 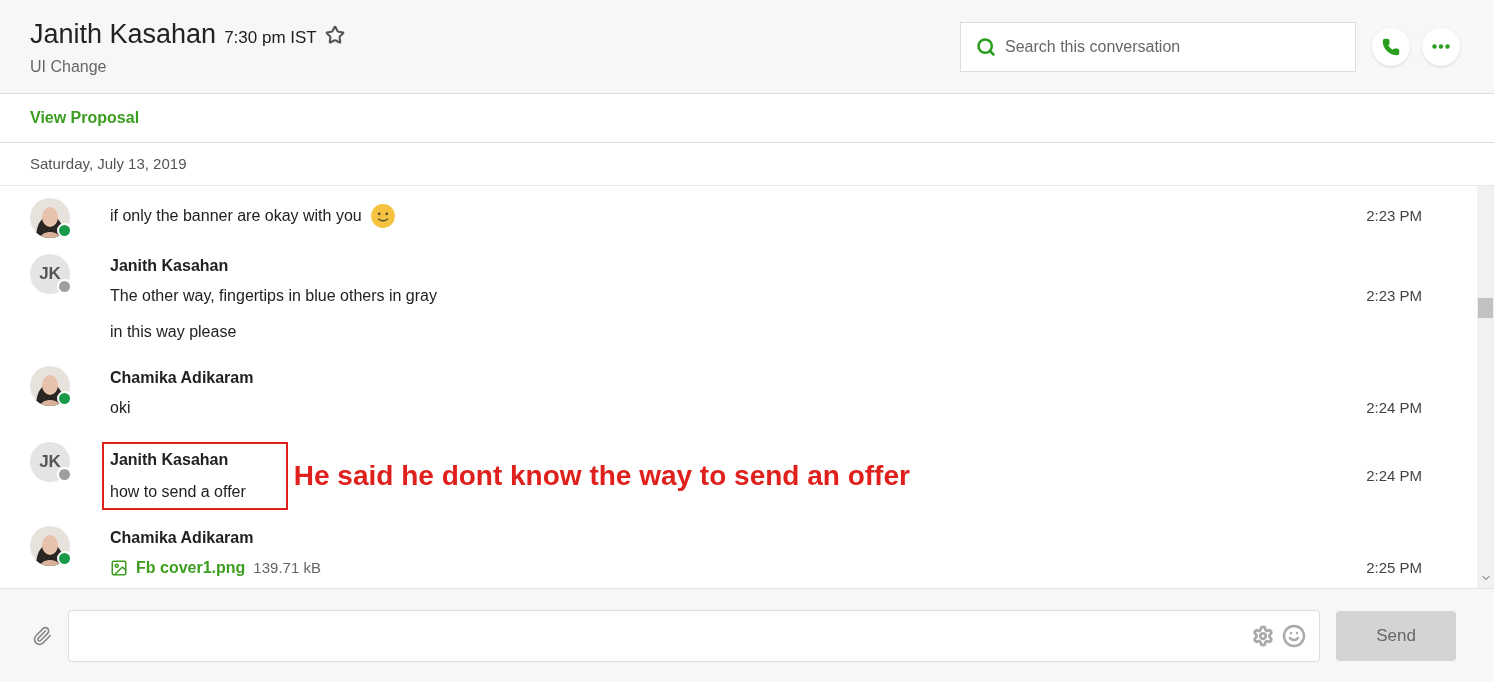 What do you see at coordinates (123, 35) in the screenshot?
I see `contact-name: Janith Kasahan` at bounding box center [123, 35].